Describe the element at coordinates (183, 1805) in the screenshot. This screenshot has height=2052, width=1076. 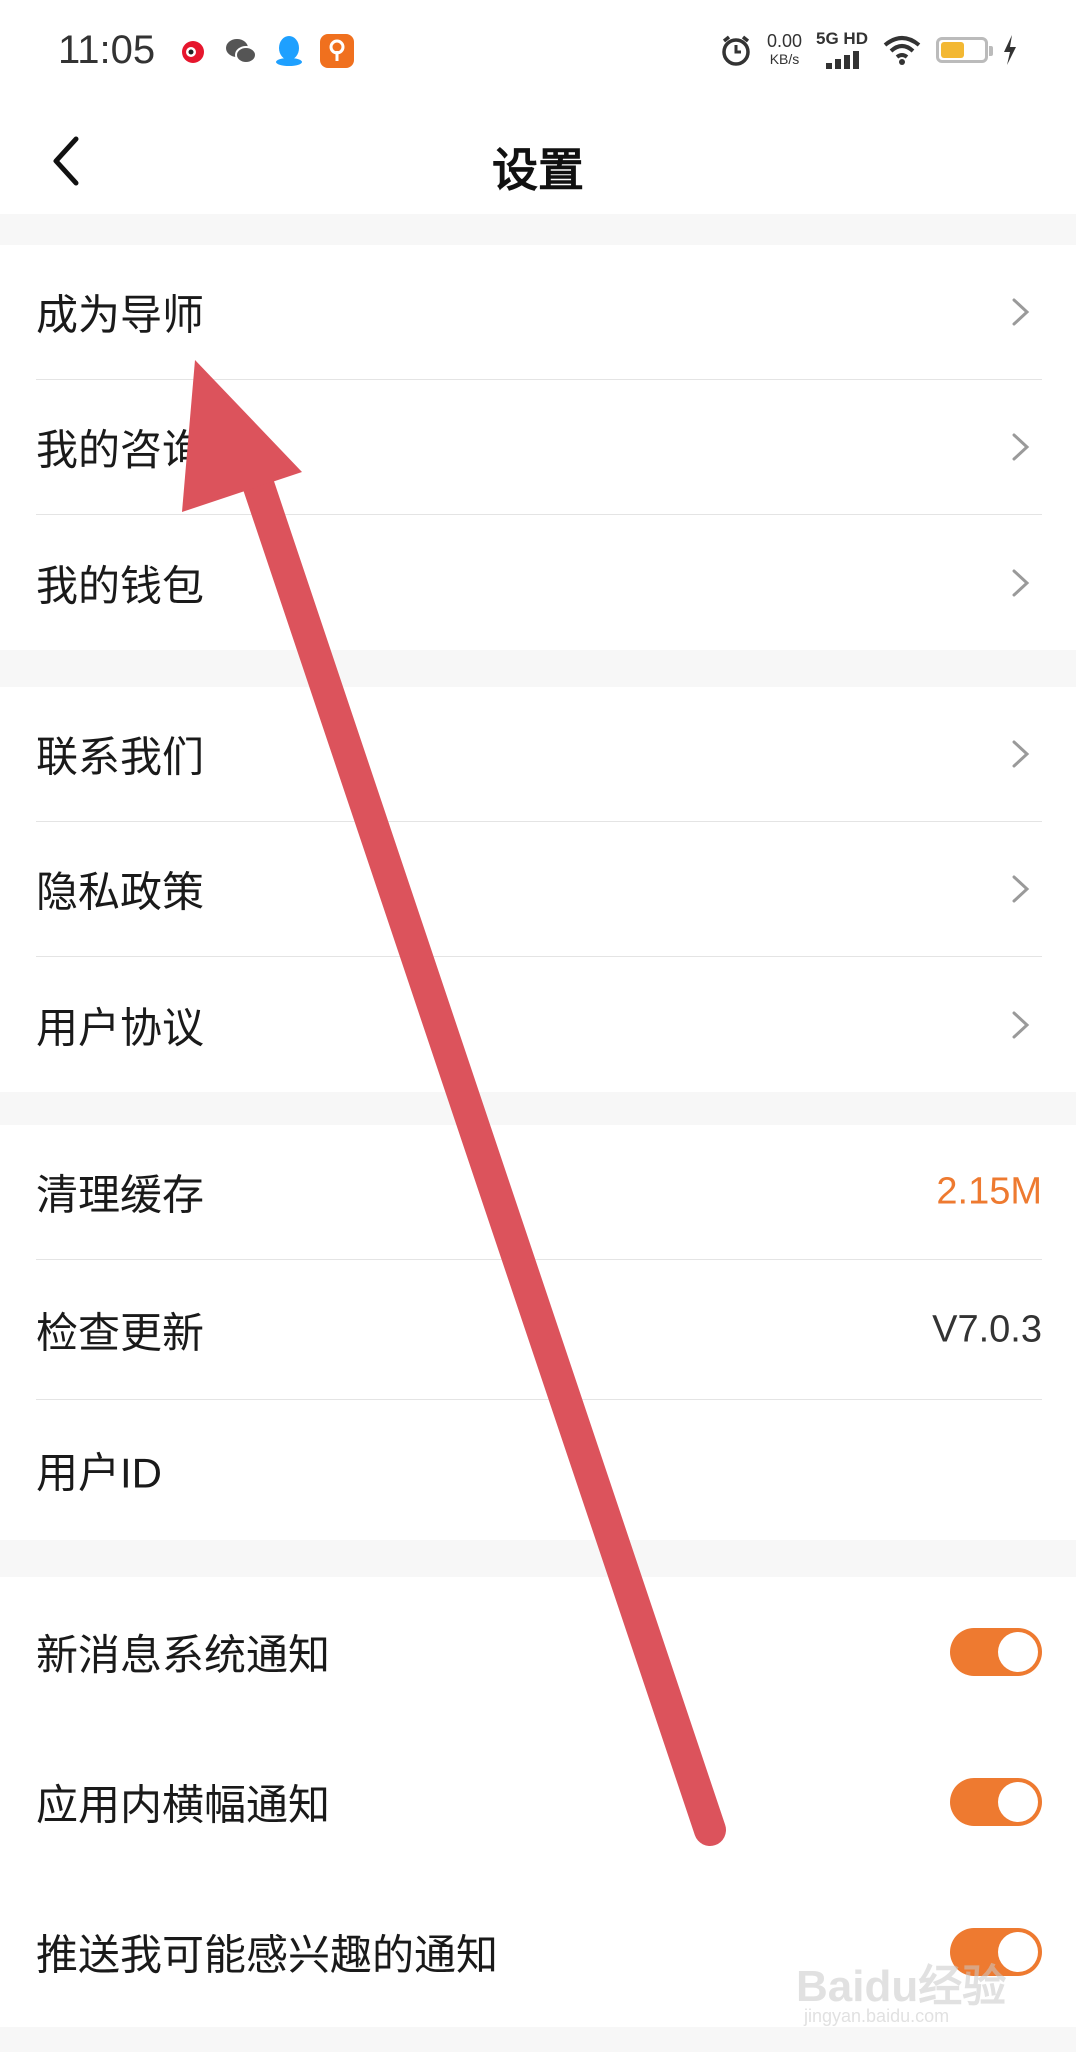
I see `setting-label: 应用内横幅通知` at that location.